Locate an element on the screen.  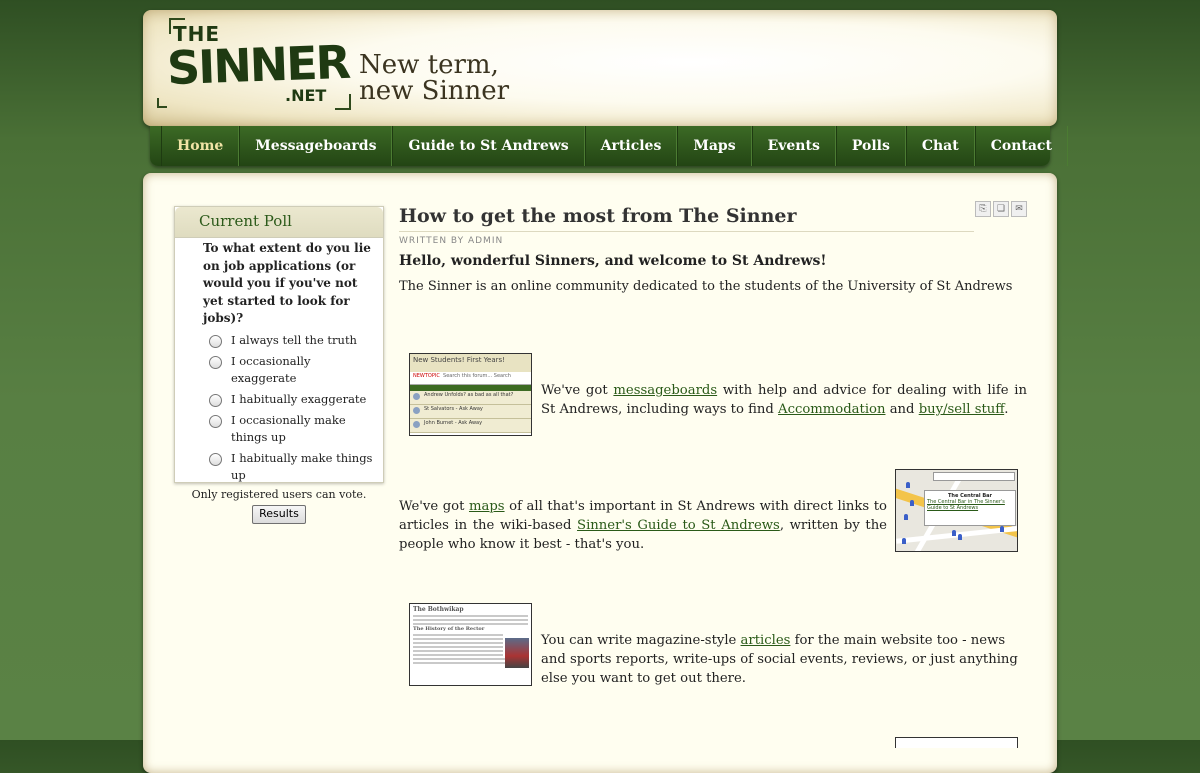
thumb-row: Andrew Unfolds? as bad as all that? is located at coordinates (470, 398).